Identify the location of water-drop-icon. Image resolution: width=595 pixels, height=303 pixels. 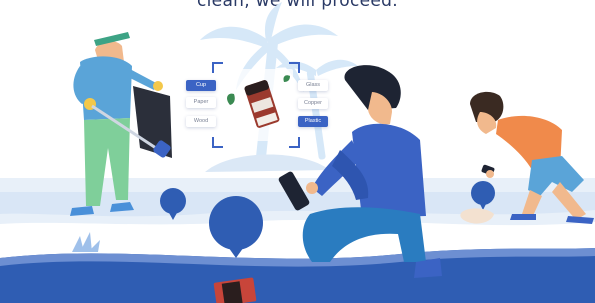
(236, 227).